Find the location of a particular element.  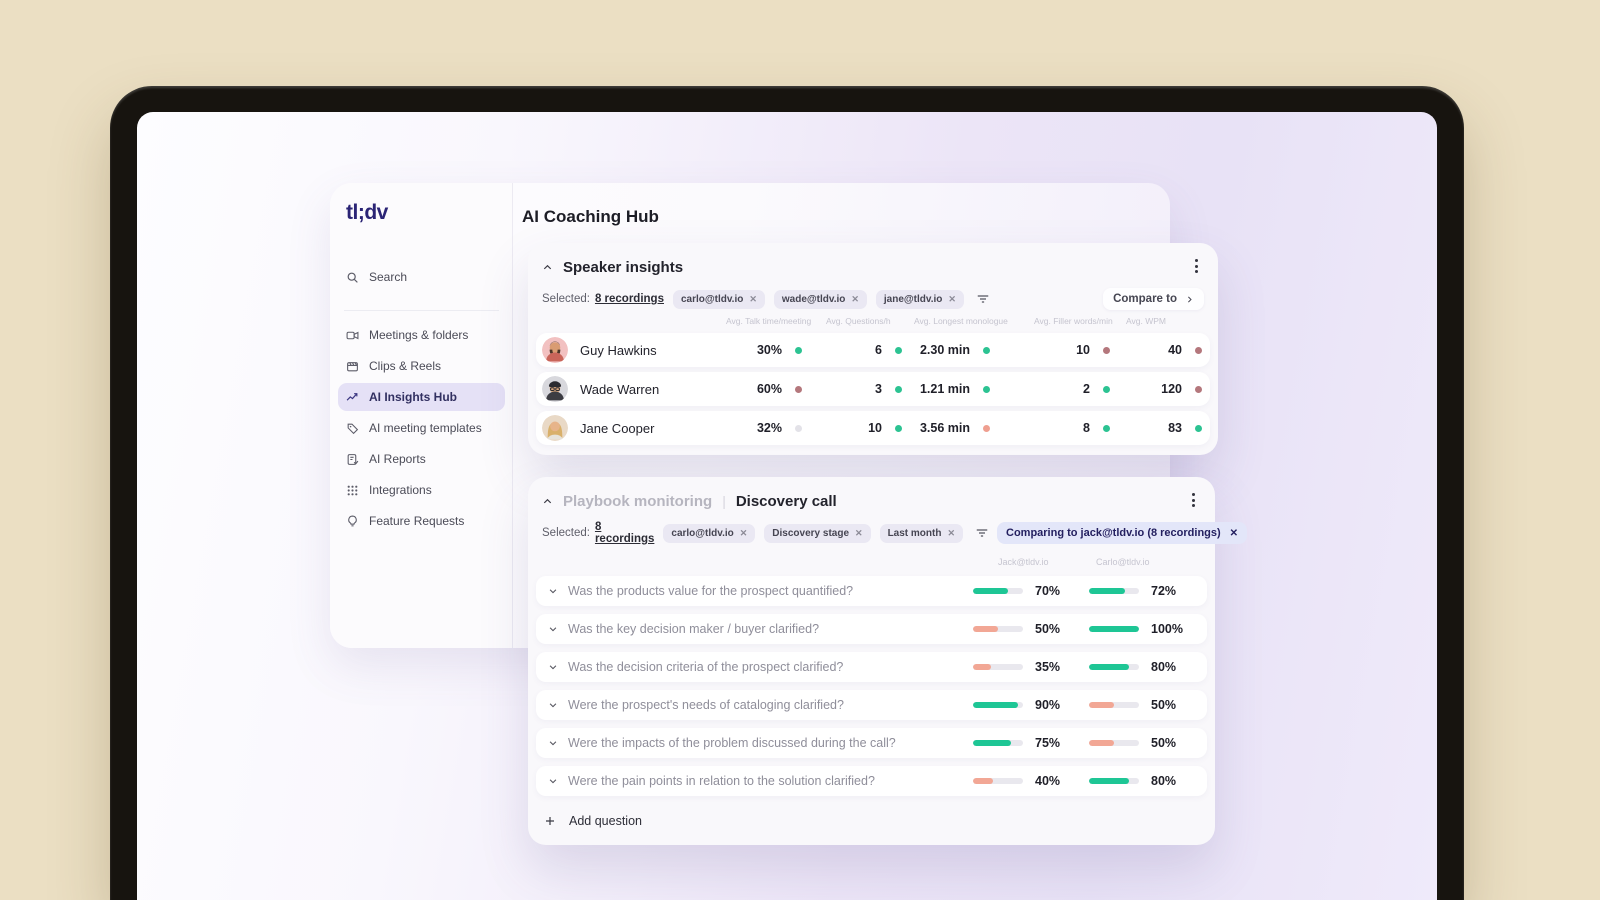

metric-questions: 3 is located at coordinates (870, 389).